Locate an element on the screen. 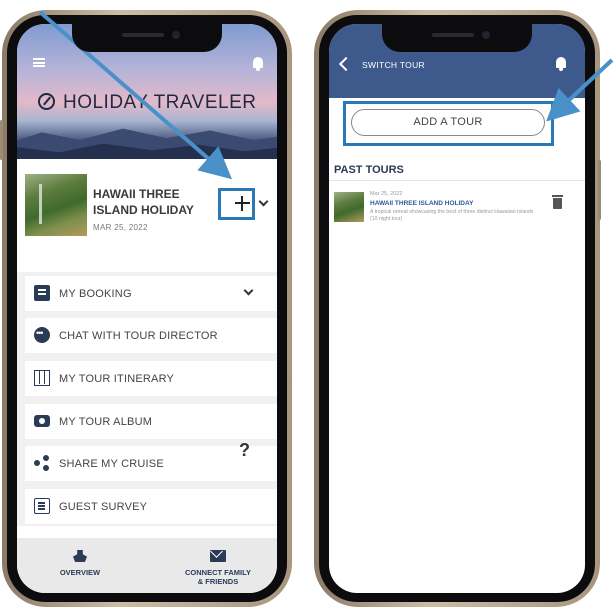 Image resolution: width=614 pixels, height=609 pixels. booking-icon is located at coordinates (42, 293).